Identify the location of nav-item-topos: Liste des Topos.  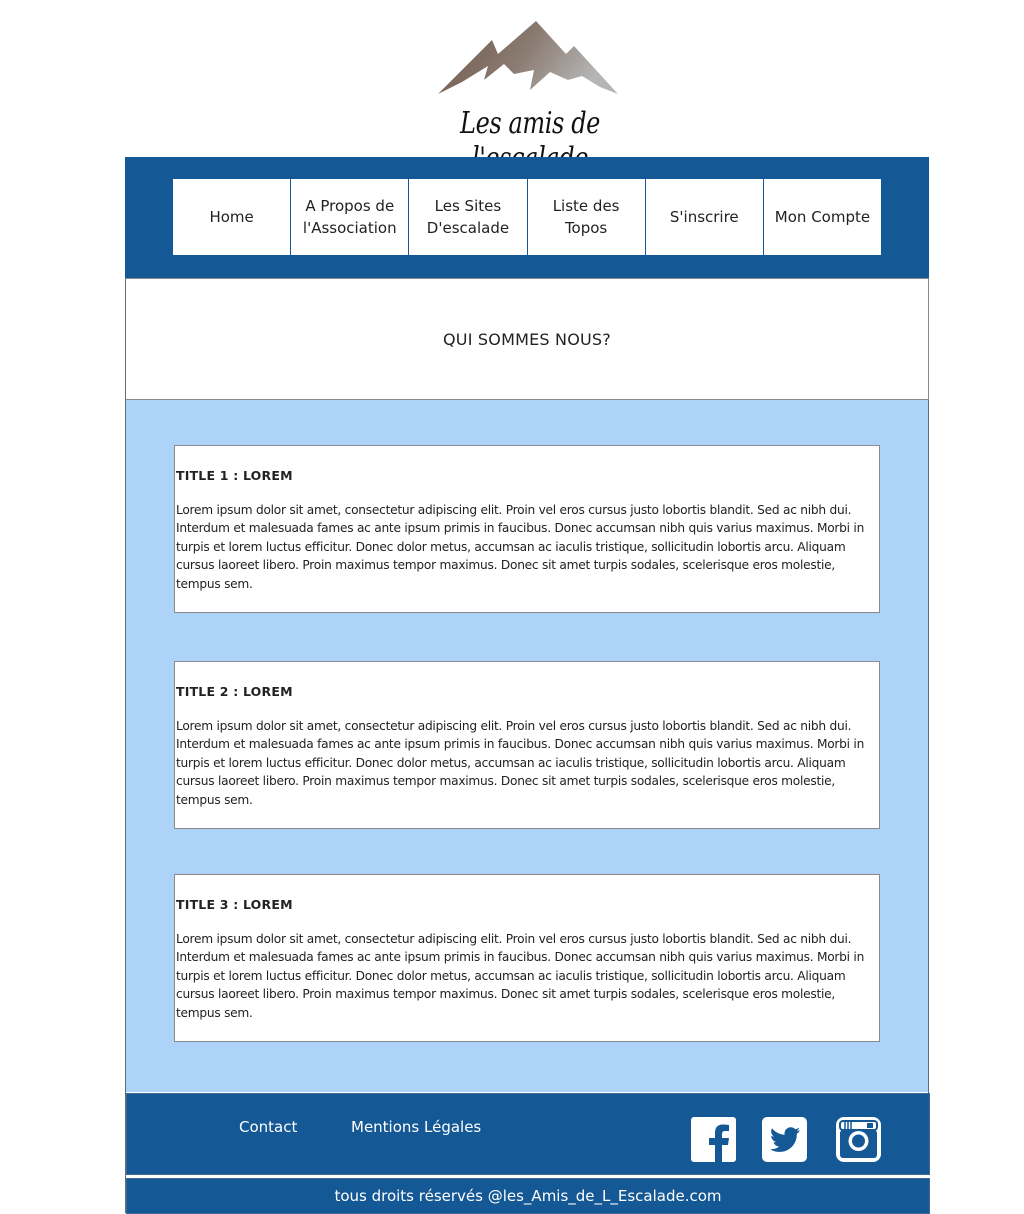
(587, 217).